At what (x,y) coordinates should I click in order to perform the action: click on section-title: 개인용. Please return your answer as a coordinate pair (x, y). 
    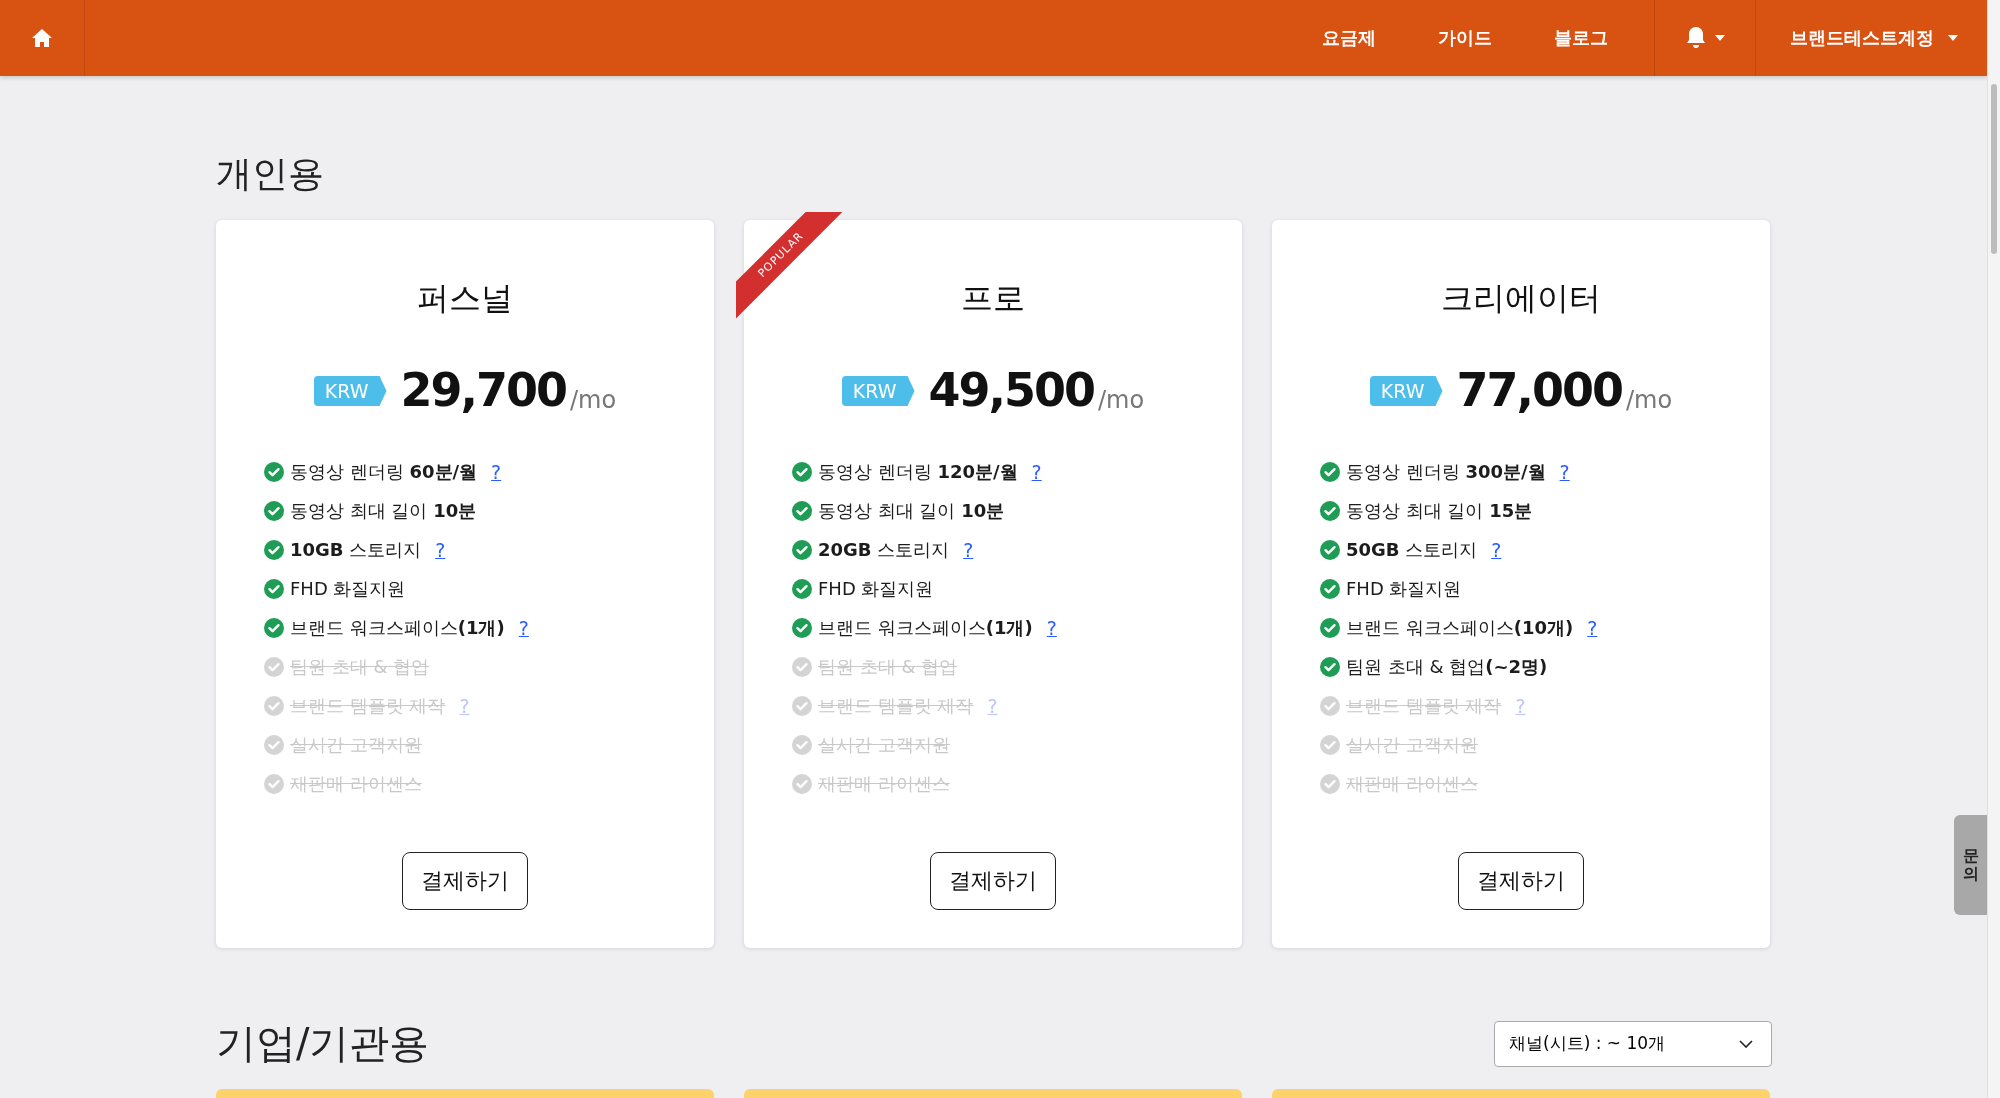
    Looking at the image, I should click on (270, 174).